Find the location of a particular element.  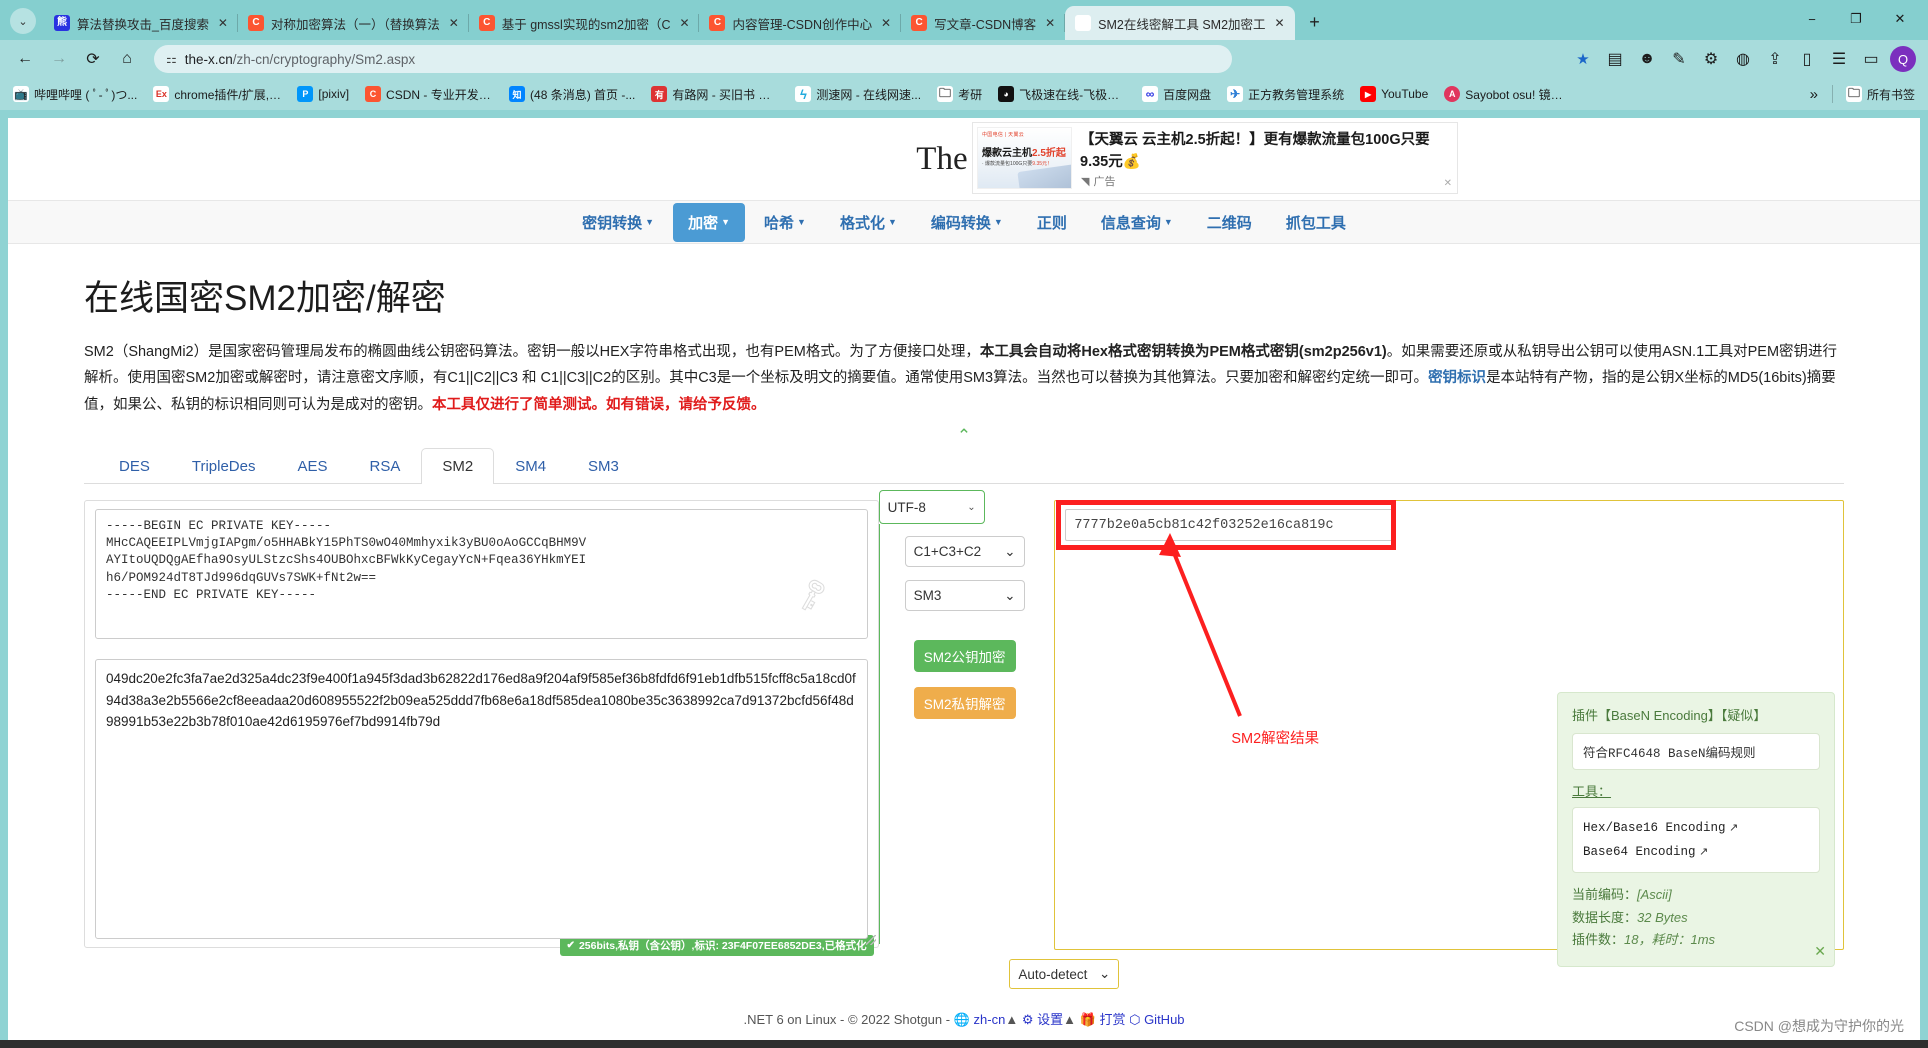

nav-item-hash: 哈希 ▼ is located at coordinates (785, 222).